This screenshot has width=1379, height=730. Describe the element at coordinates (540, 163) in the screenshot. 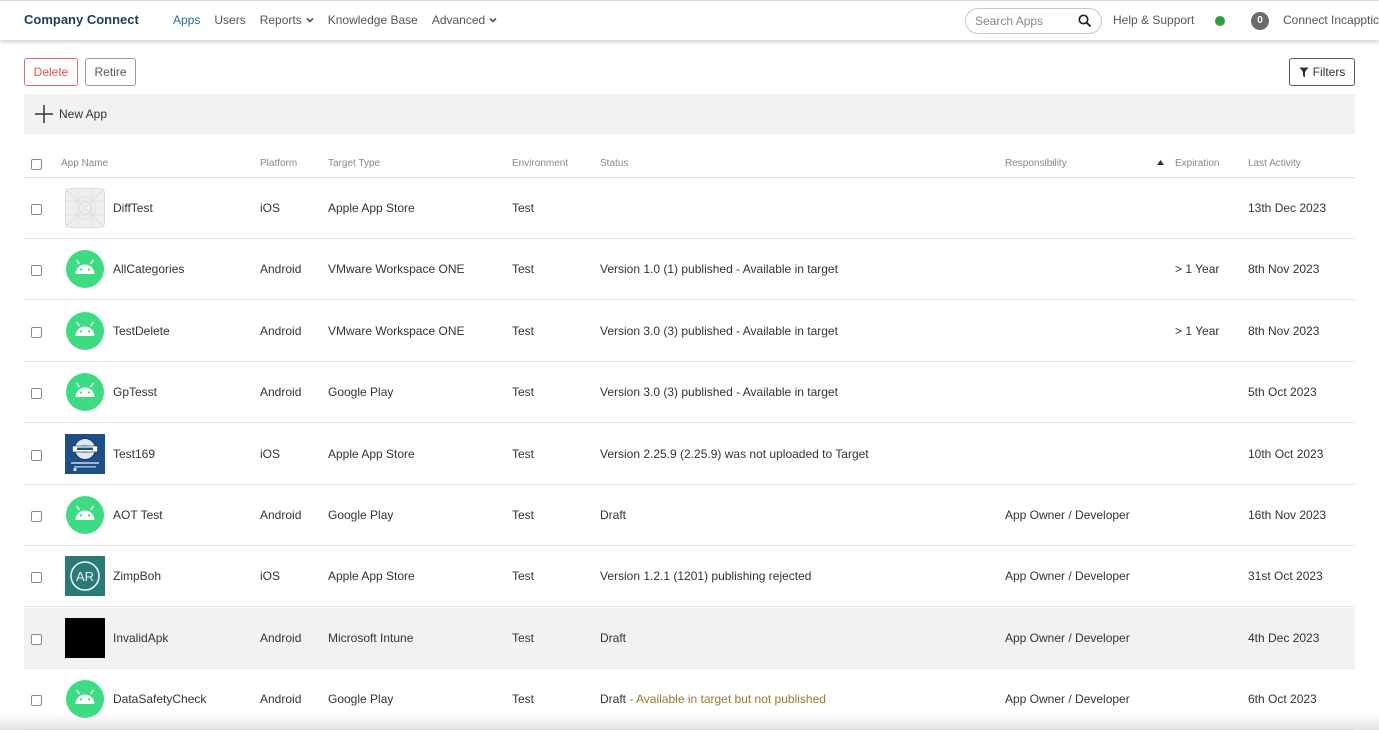

I see `column-header-environment: Environment` at that location.